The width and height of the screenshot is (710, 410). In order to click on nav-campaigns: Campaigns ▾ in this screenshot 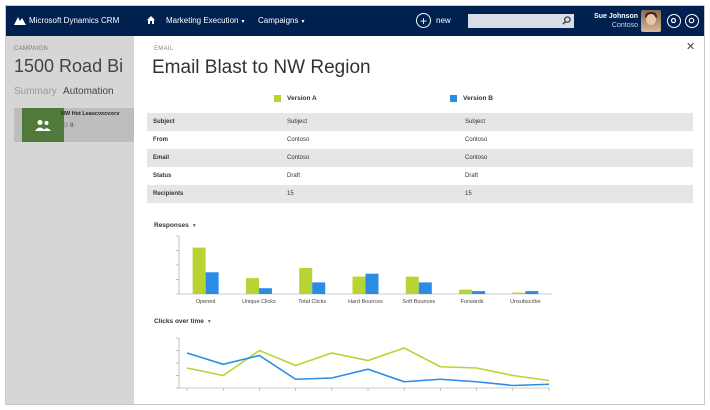, I will do `click(281, 20)`.